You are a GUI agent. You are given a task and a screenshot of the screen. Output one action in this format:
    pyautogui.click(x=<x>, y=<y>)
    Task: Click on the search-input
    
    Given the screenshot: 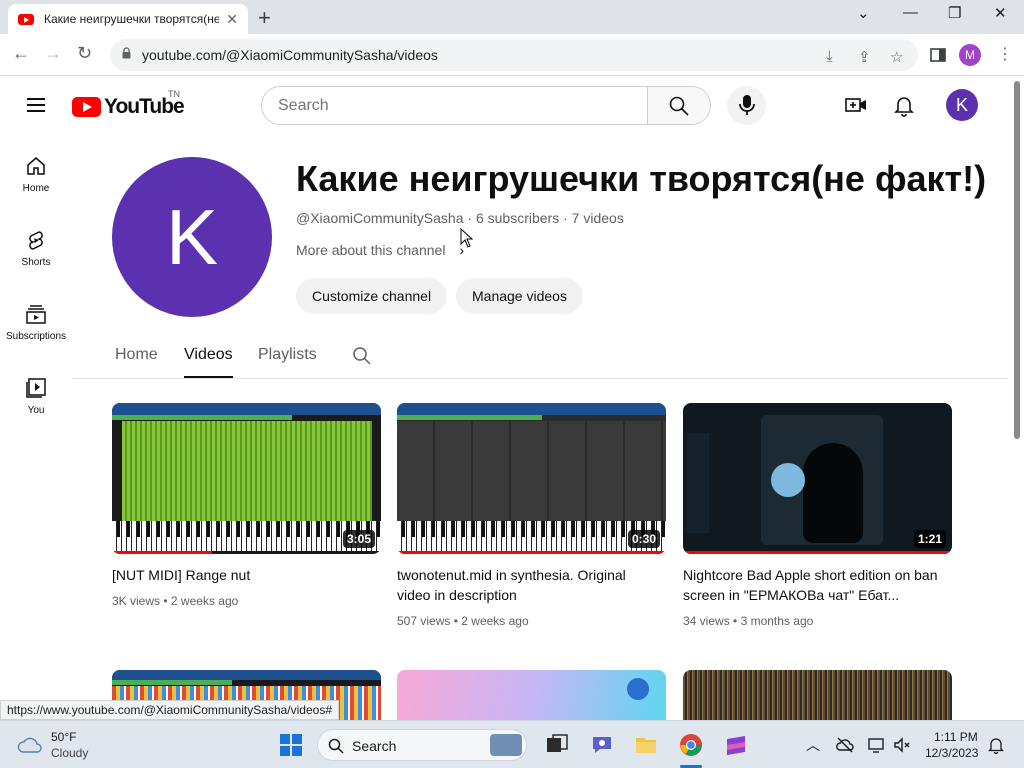 What is the action you would take?
    pyautogui.click(x=455, y=105)
    